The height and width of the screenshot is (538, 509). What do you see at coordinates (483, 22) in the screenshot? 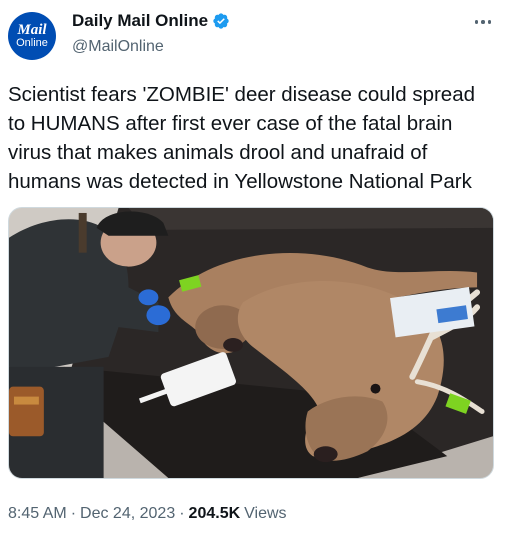
I see `more-options-icon` at bounding box center [483, 22].